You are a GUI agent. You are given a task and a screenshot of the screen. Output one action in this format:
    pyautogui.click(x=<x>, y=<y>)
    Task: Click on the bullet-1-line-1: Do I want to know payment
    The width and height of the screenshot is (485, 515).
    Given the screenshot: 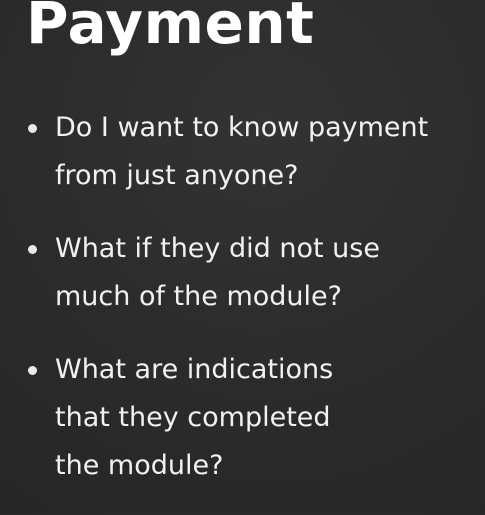 What is the action you would take?
    pyautogui.click(x=242, y=127)
    